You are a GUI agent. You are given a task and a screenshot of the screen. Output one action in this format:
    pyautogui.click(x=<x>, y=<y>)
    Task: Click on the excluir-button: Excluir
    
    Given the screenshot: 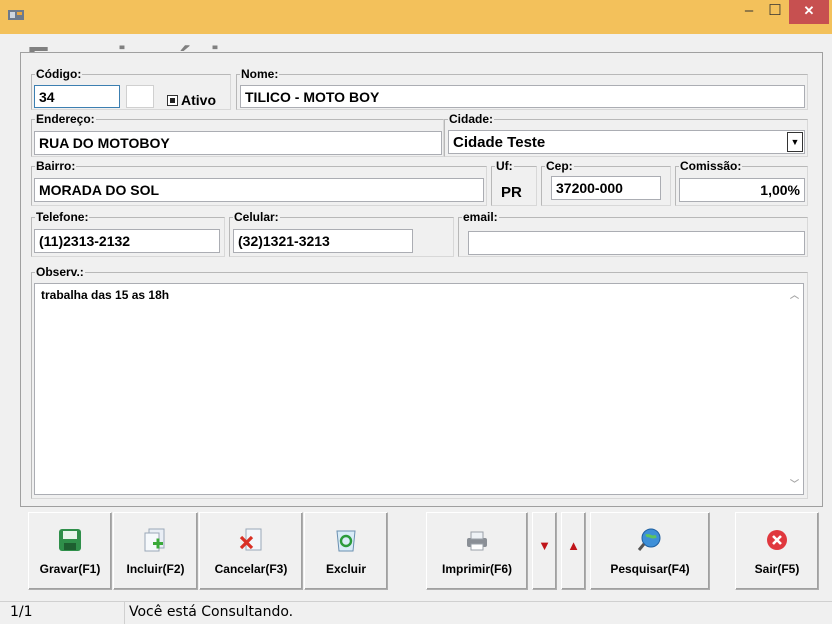 What is the action you would take?
    pyautogui.click(x=346, y=551)
    